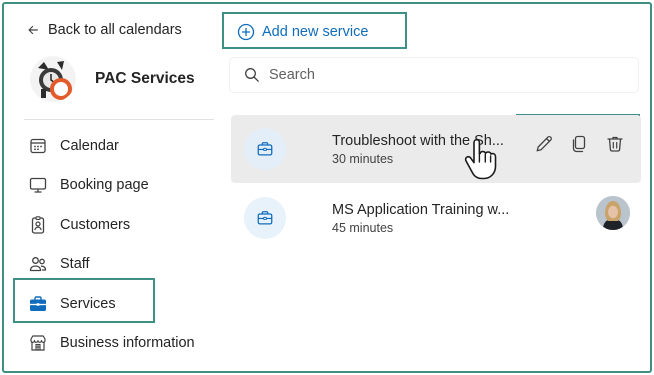  I want to click on service-actions, so click(579, 144).